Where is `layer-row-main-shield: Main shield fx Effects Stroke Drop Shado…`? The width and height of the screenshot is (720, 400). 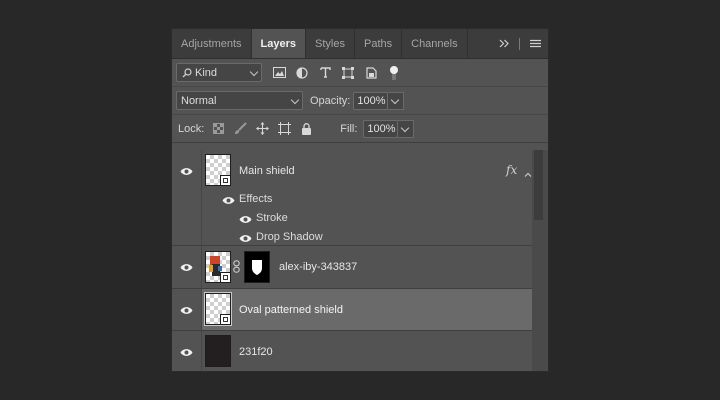
layer-row-main-shield: Main shield fx Effects Stroke Drop Shado… is located at coordinates (352, 198).